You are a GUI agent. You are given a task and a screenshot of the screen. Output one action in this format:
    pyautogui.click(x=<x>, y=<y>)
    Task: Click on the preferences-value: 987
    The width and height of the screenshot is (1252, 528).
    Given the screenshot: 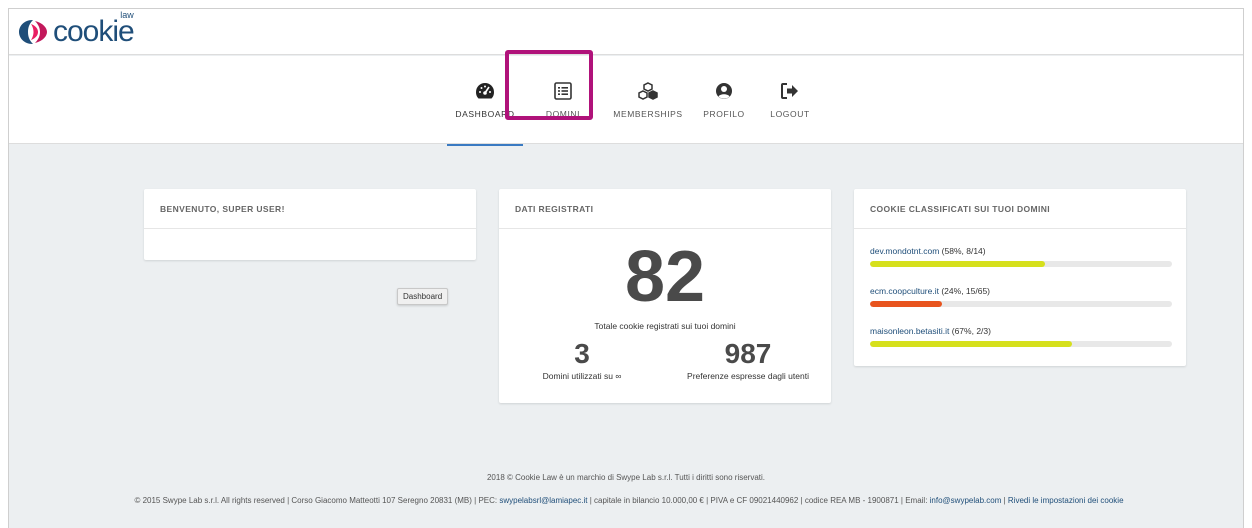 What is the action you would take?
    pyautogui.click(x=748, y=353)
    